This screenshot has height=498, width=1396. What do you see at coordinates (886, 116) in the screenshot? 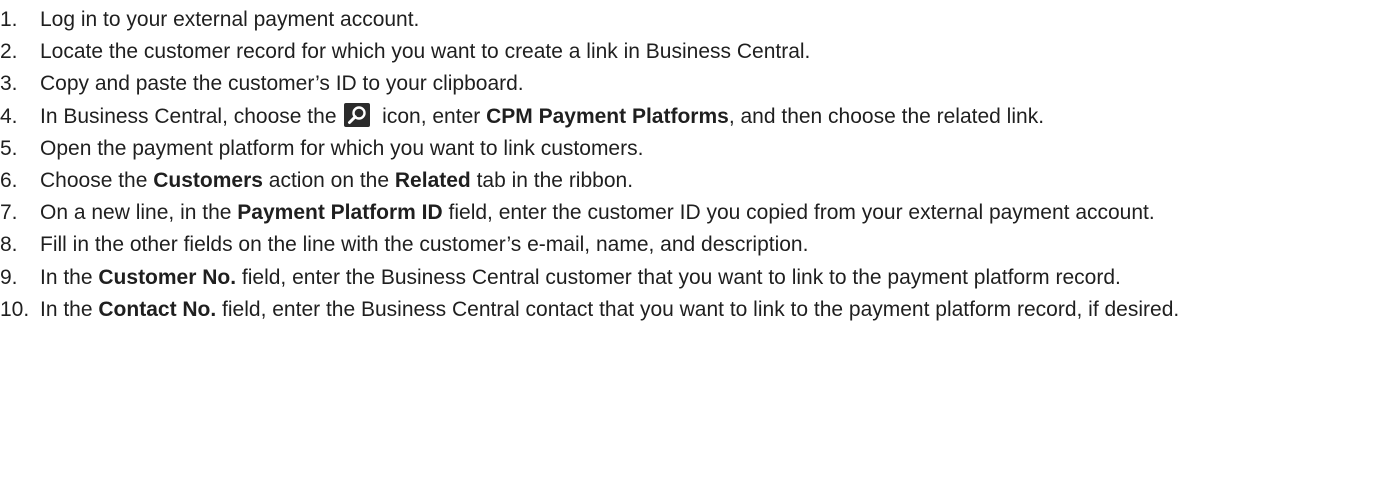
I see `step-text-segment: , and then choose the related link.` at bounding box center [886, 116].